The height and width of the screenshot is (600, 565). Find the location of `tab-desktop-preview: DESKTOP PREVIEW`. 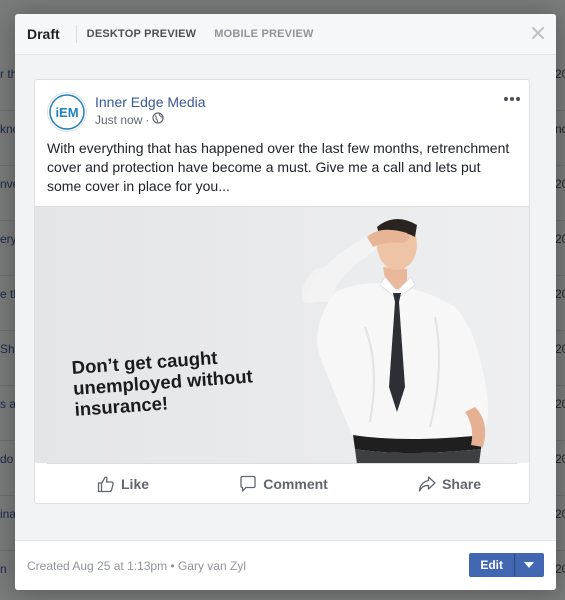

tab-desktop-preview: DESKTOP PREVIEW is located at coordinates (142, 34).